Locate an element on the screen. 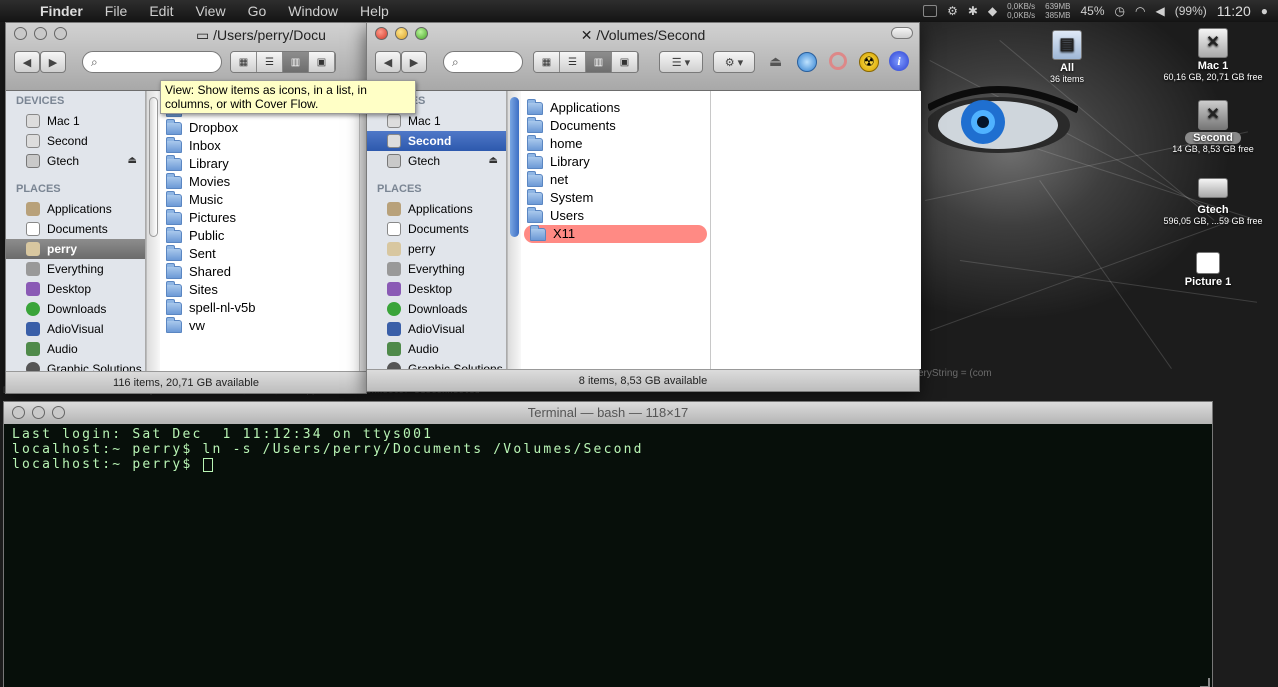 Image resolution: width=1278 pixels, height=687 pixels. desktop-icon-gtech: Gtech 596,05 GB, ...59 GB free is located at coordinates (1213, 202).